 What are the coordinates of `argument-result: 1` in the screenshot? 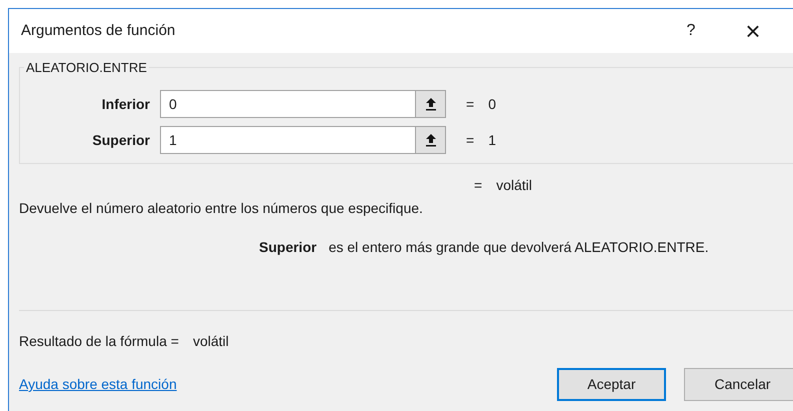 It's located at (492, 140).